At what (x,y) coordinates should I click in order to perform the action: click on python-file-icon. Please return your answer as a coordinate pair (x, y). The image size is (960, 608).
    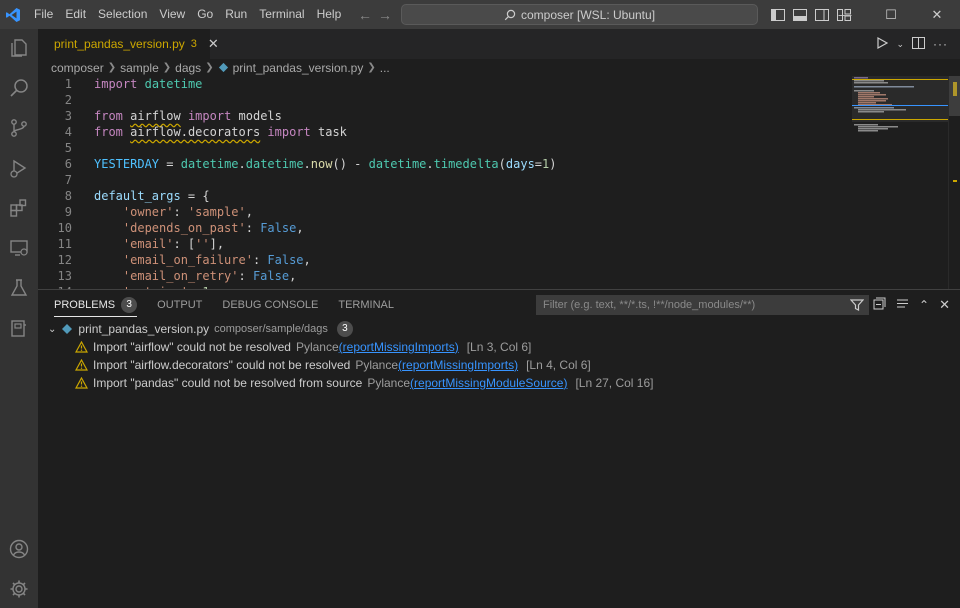
    Looking at the image, I should click on (67, 329).